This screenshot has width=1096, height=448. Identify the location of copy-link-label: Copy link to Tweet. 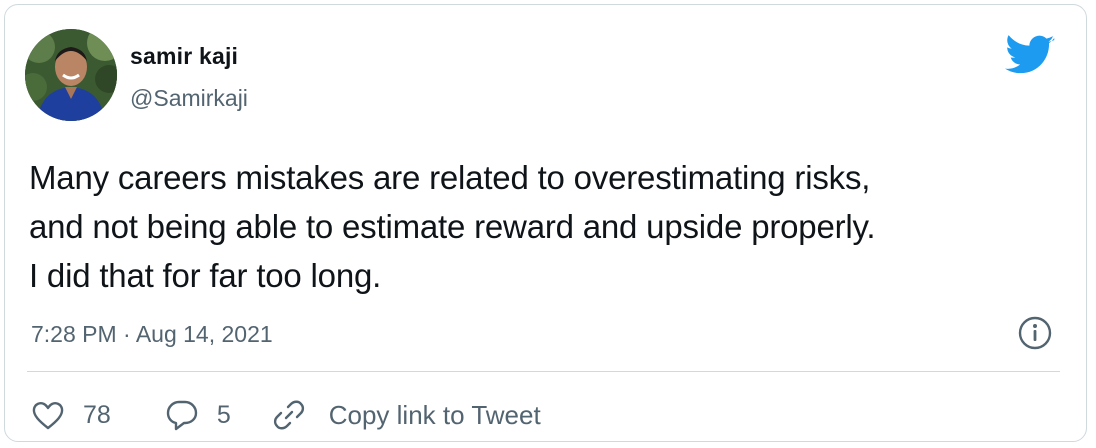
(434, 414).